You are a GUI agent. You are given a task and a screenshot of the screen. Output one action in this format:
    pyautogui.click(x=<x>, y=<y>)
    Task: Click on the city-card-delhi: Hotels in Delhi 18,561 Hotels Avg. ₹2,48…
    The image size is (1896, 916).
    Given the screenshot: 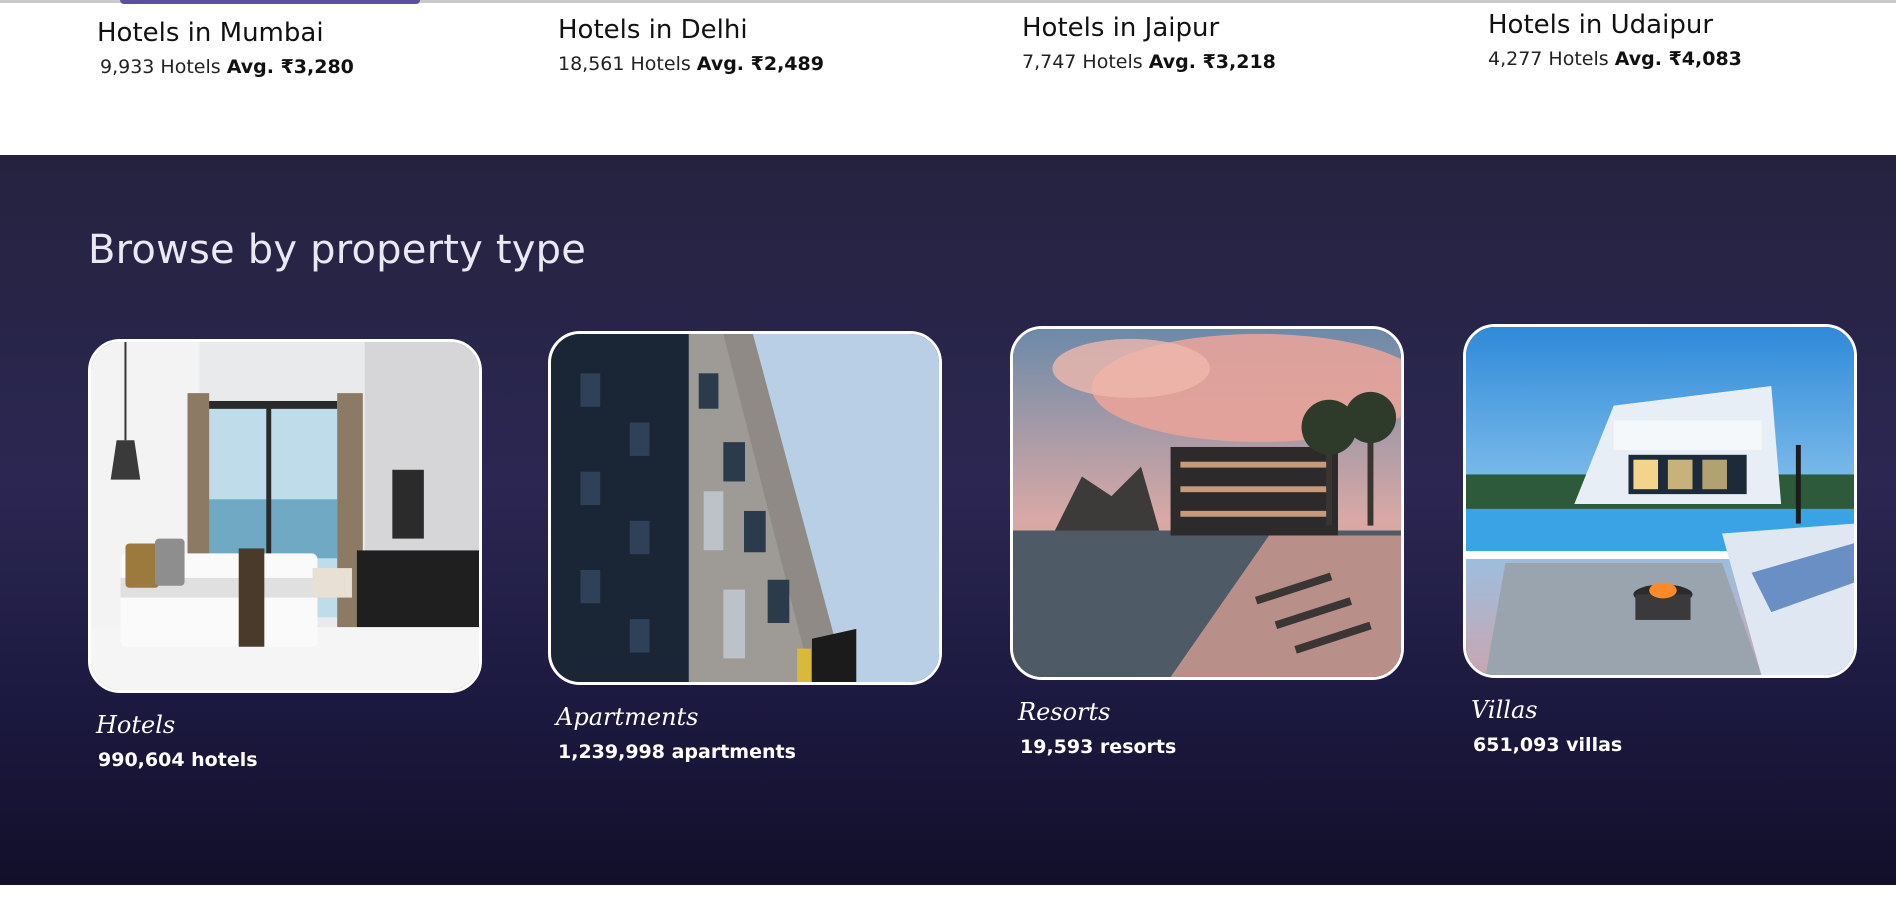 What is the action you would take?
    pyautogui.click(x=691, y=45)
    